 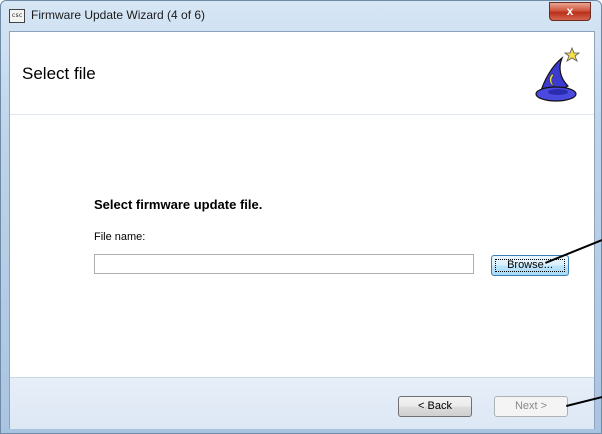 I want to click on wizard-footer: < Back Next >, so click(x=302, y=403).